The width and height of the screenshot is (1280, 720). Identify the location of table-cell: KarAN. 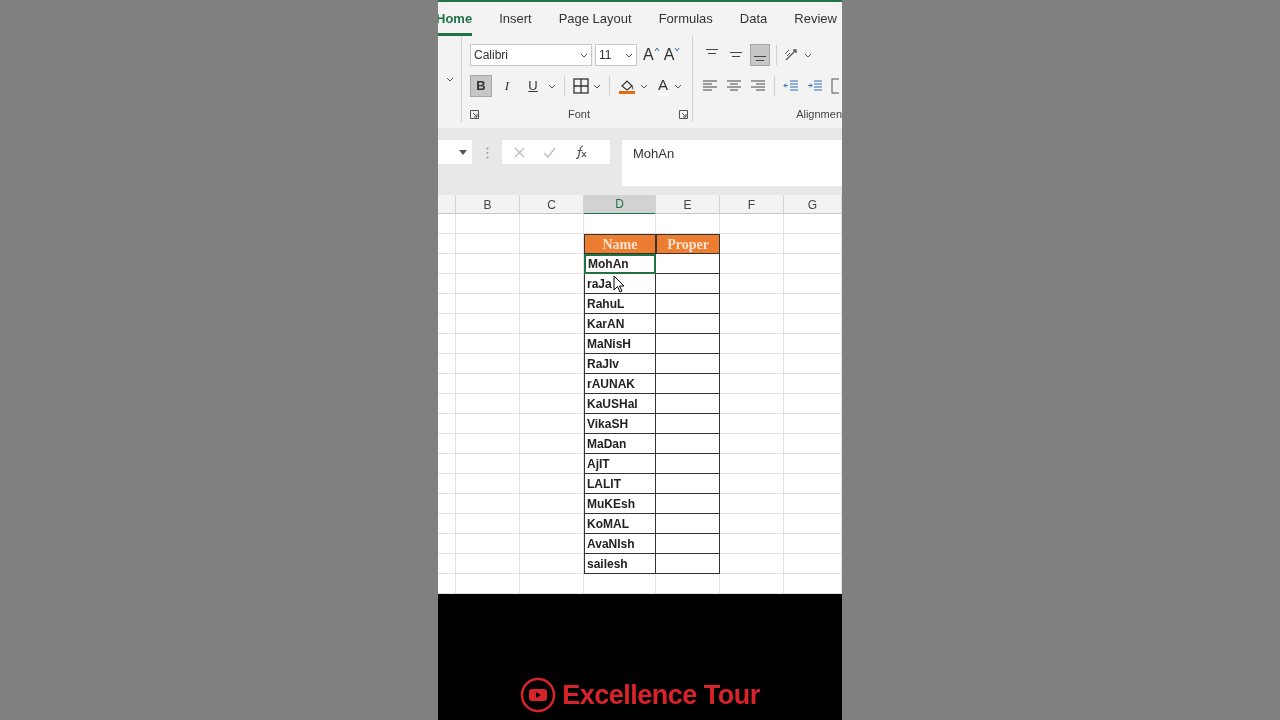
(620, 324).